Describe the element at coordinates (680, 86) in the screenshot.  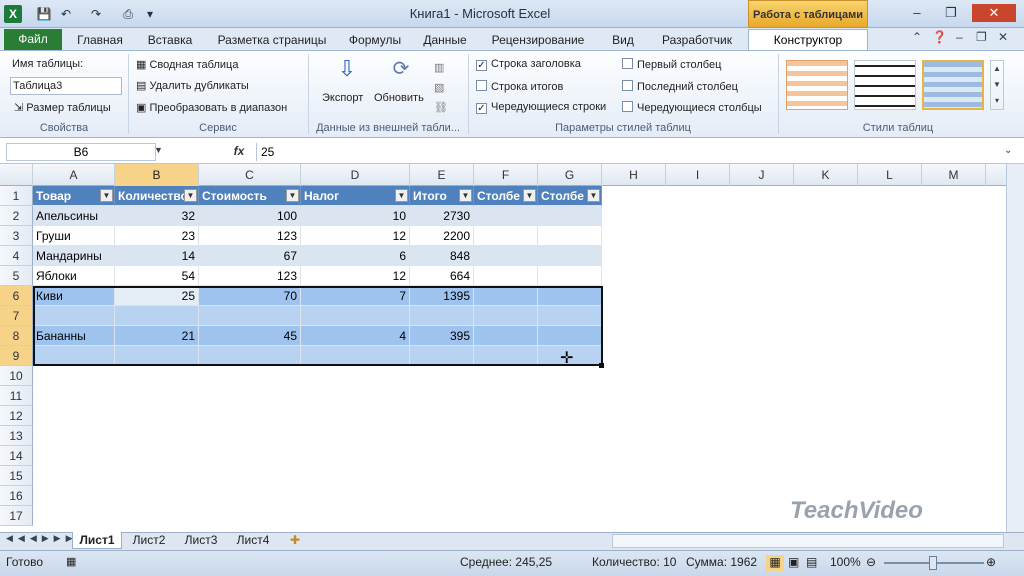
I see `last-column-checkbox: Последний столбец` at that location.